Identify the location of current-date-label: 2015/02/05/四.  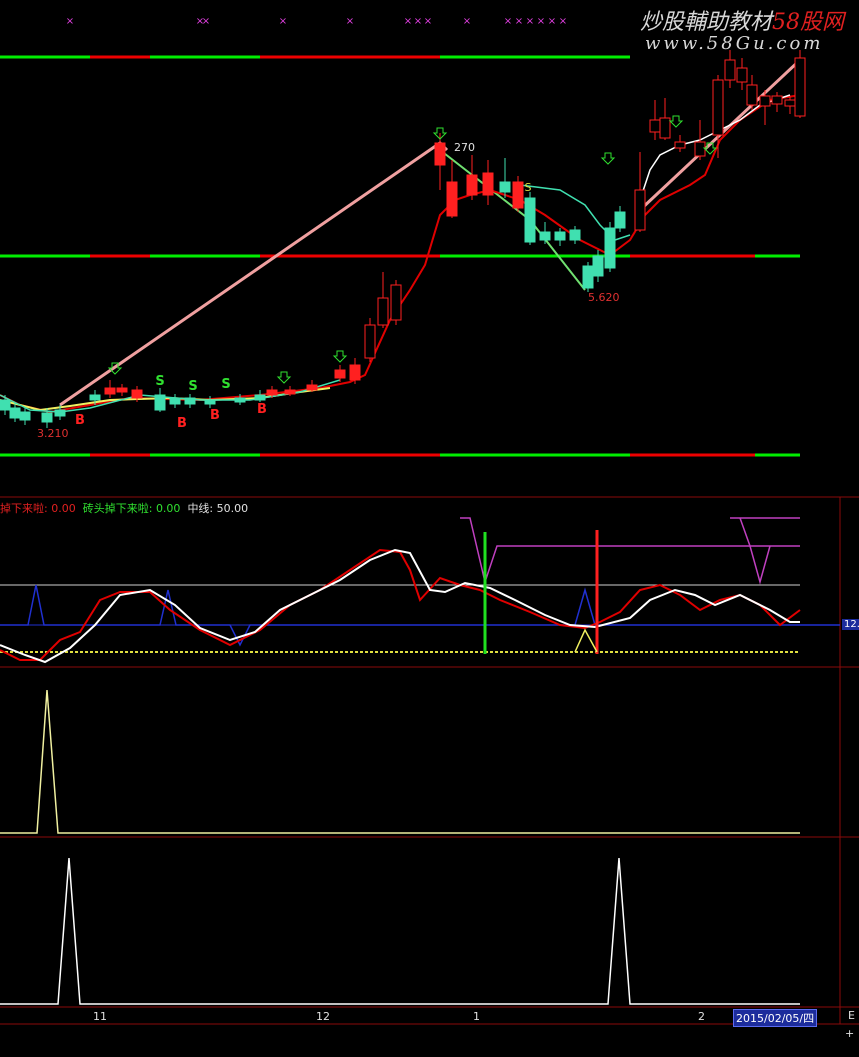
(775, 1018).